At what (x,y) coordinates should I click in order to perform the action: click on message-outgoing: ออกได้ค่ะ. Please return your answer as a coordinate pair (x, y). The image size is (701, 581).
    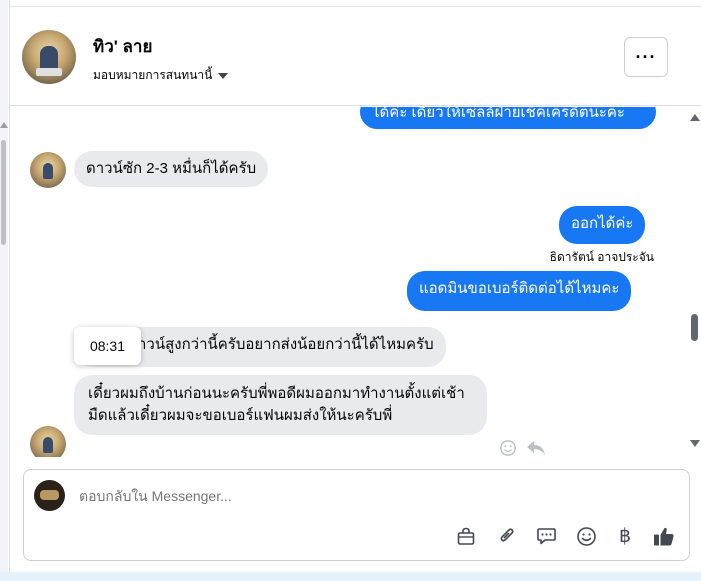
    Looking at the image, I should click on (602, 225).